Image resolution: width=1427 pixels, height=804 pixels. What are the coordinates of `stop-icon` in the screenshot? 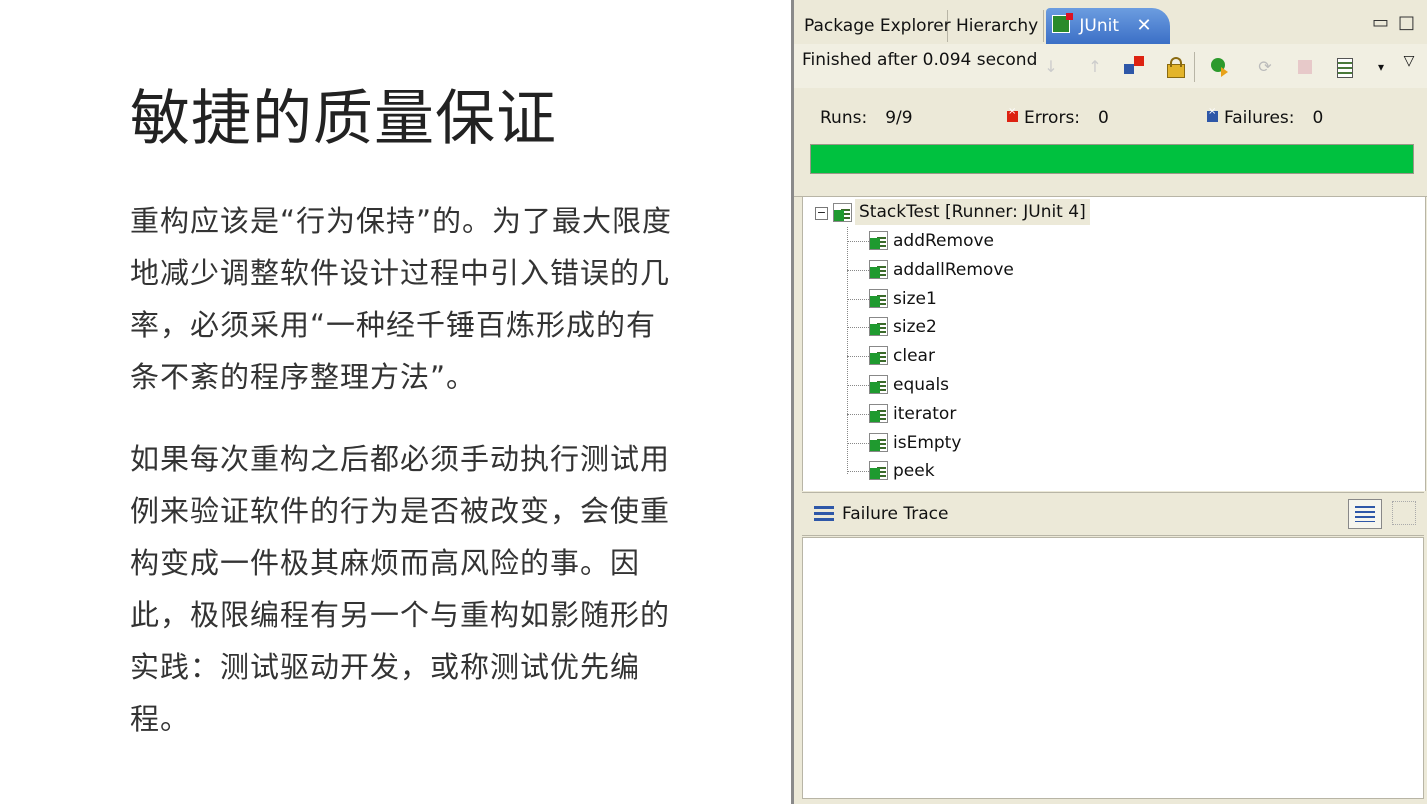 It's located at (1305, 67).